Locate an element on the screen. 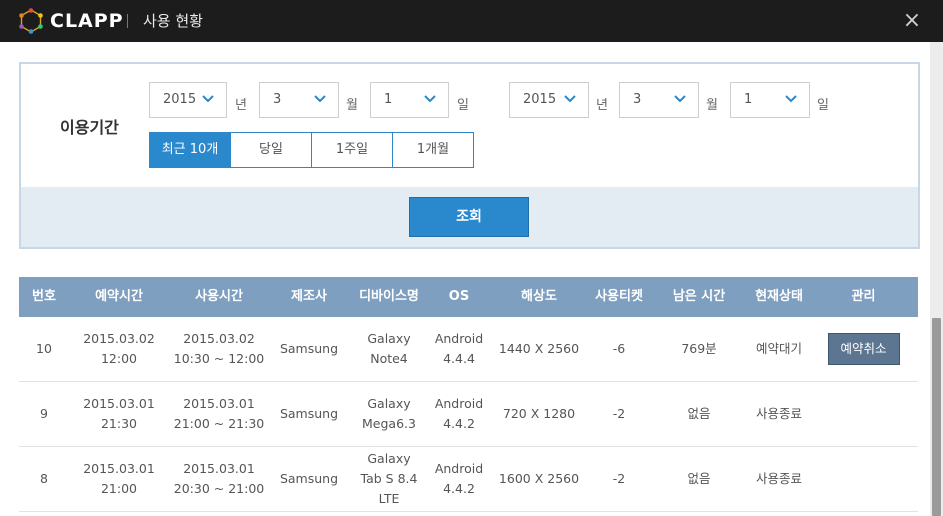 This screenshot has width=943, height=516. start-year-value: 2015 is located at coordinates (180, 99).